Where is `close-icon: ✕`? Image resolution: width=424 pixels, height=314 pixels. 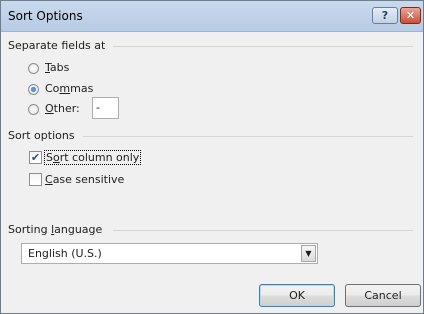
close-icon: ✕ is located at coordinates (410, 15).